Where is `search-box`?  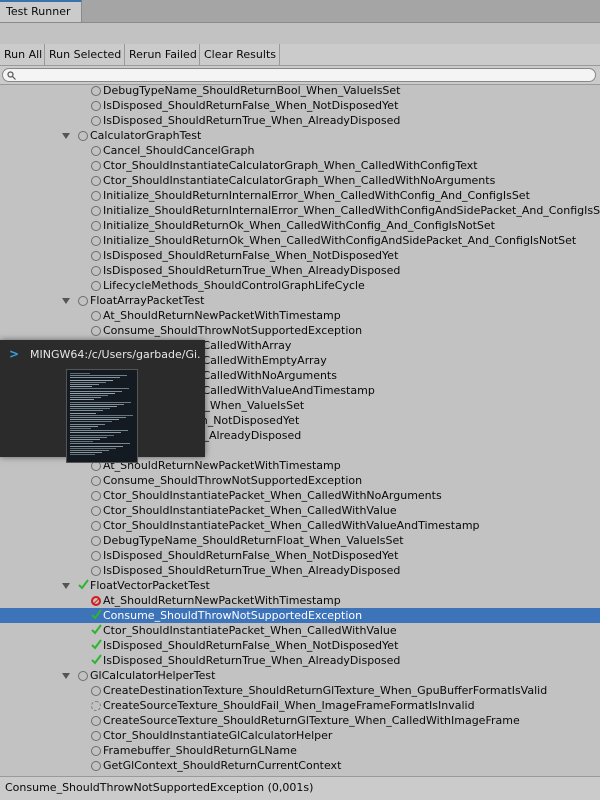 search-box is located at coordinates (299, 75).